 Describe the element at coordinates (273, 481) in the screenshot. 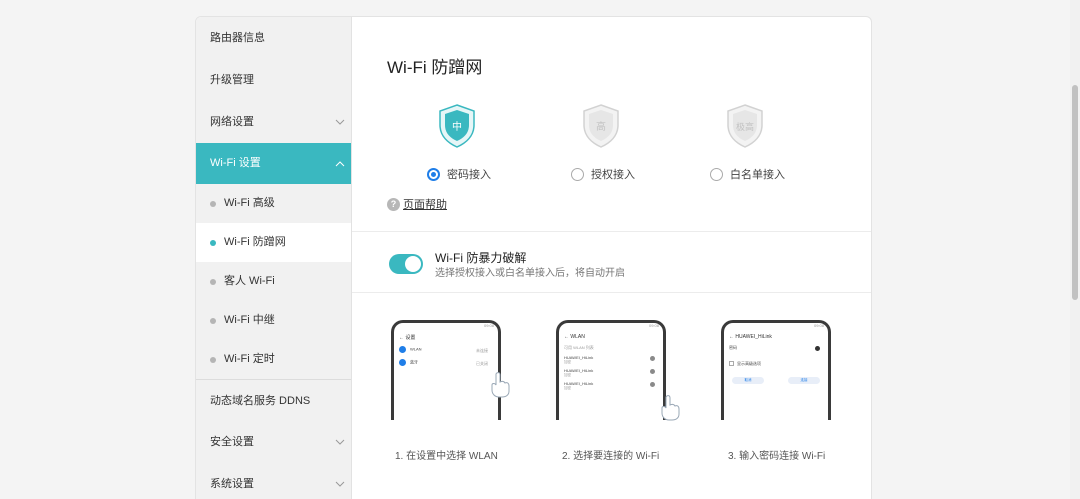

I see `sidebar-item-system: 系统设置` at that location.